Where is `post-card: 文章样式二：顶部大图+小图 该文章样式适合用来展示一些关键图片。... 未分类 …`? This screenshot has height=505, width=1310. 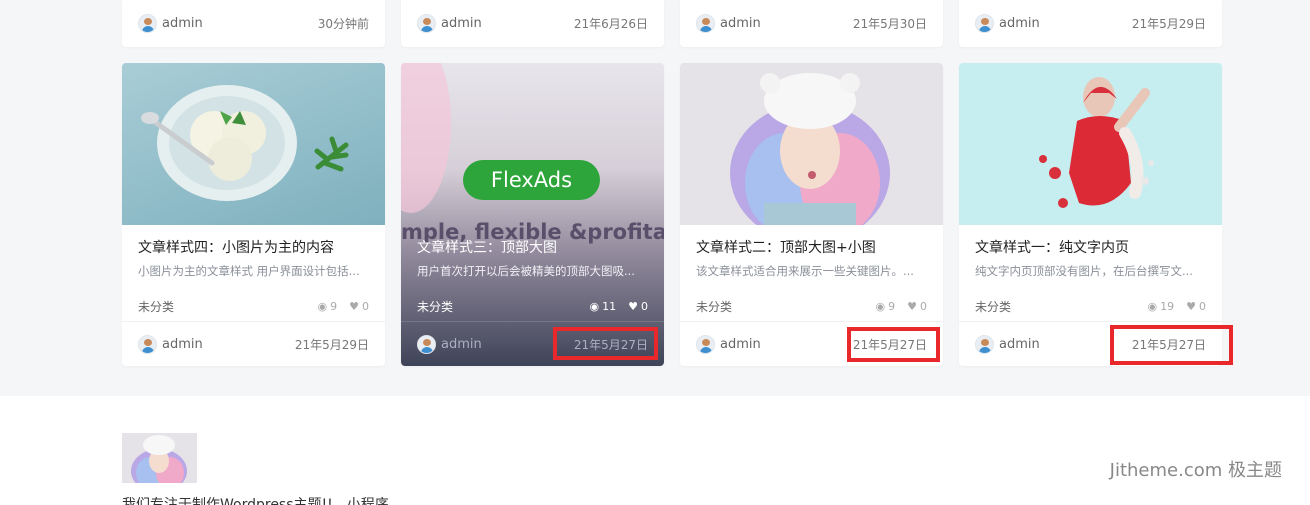 post-card: 文章样式二：顶部大图+小图 该文章样式适合用来展示一些关键图片。... 未分类 … is located at coordinates (811, 214).